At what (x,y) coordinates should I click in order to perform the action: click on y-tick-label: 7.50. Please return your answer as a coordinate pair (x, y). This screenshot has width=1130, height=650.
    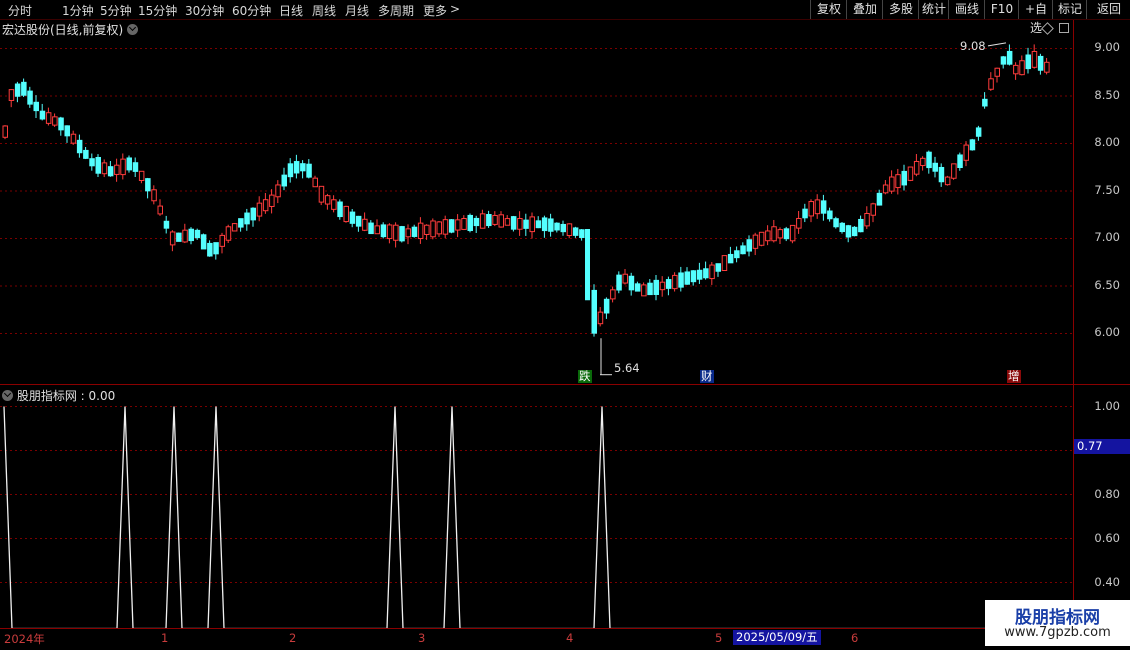
    Looking at the image, I should click on (1107, 190).